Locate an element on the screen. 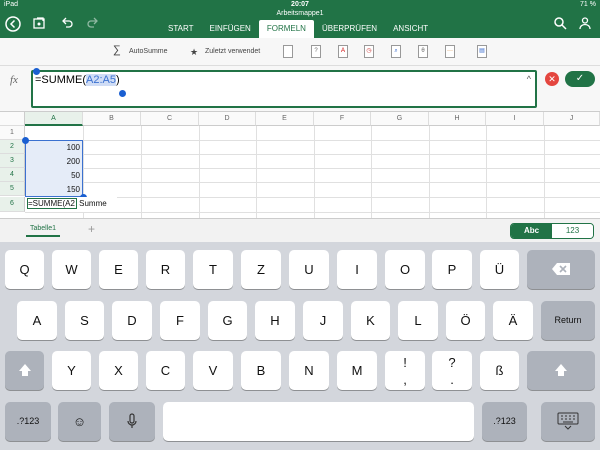 This screenshot has height=450, width=600. key-r: R is located at coordinates (165, 269).